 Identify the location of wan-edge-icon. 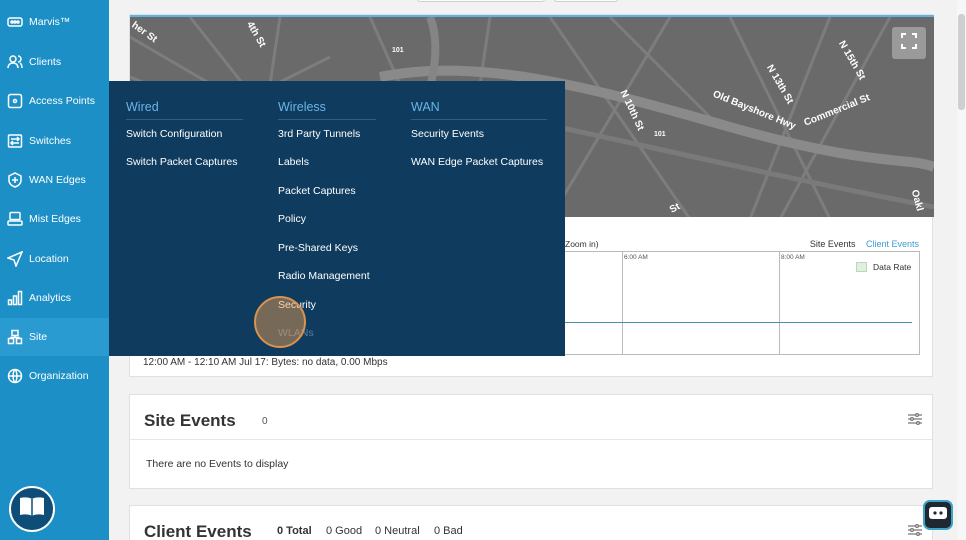
(15, 180).